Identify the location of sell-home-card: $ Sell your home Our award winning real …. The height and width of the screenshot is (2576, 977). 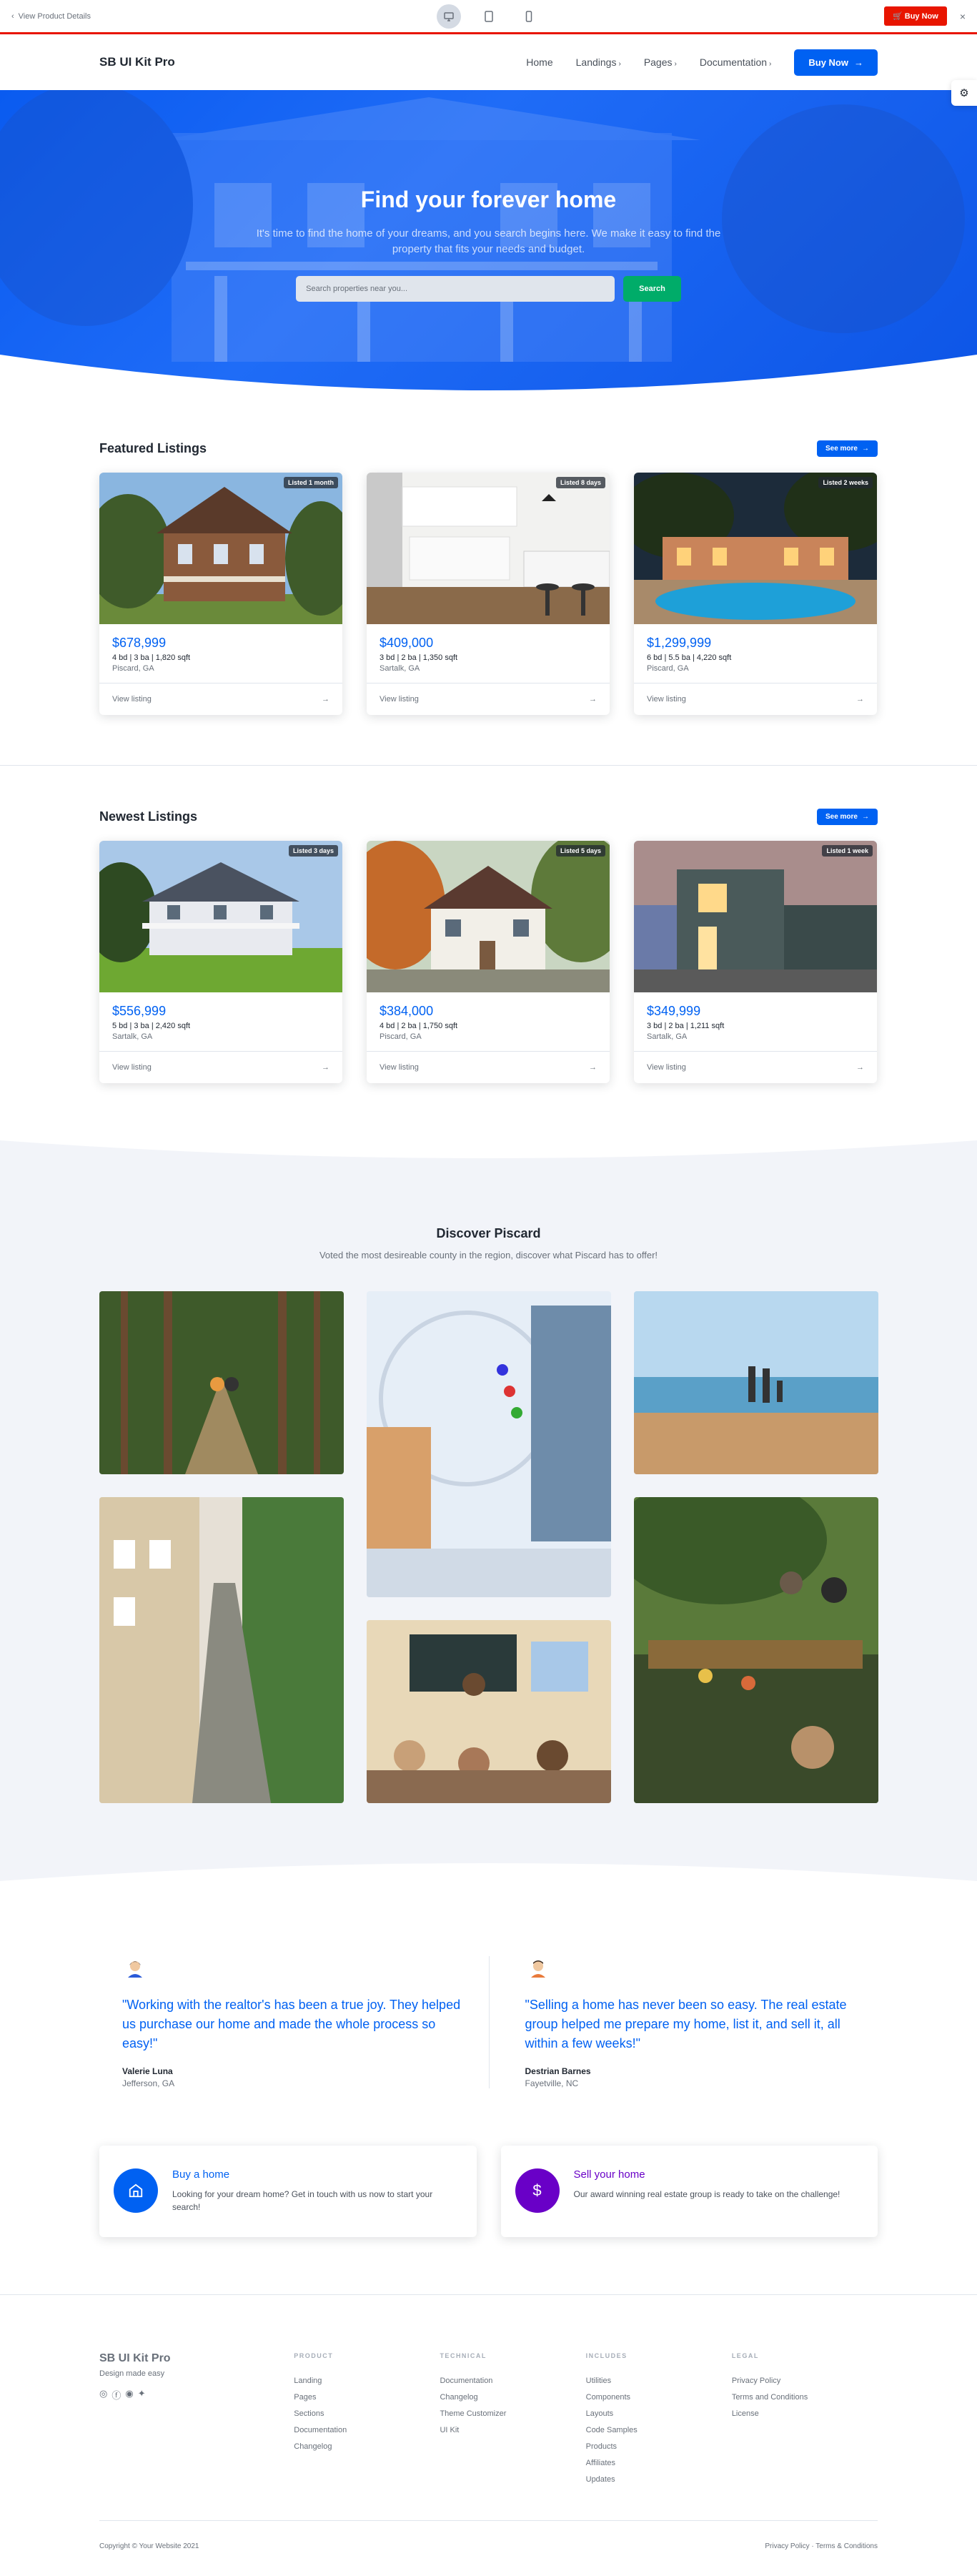
(689, 2191).